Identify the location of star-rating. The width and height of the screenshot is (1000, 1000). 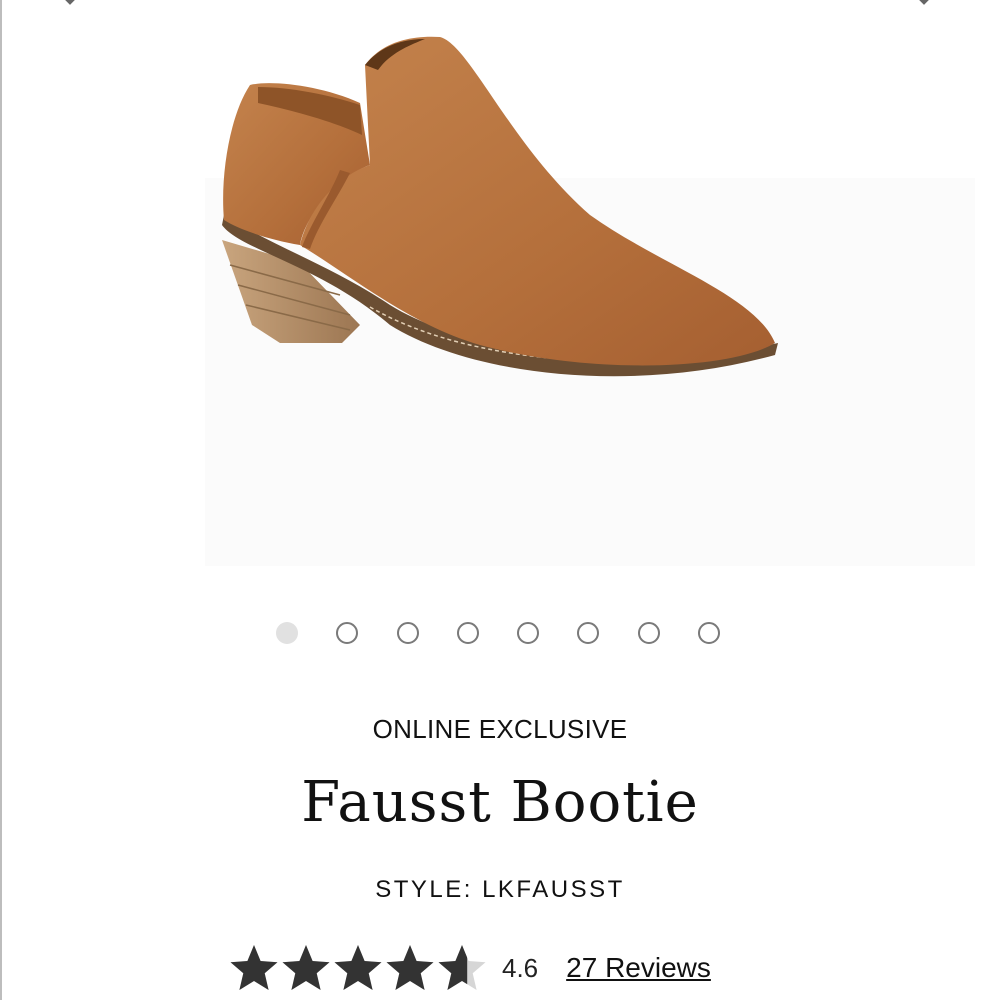
(358, 968).